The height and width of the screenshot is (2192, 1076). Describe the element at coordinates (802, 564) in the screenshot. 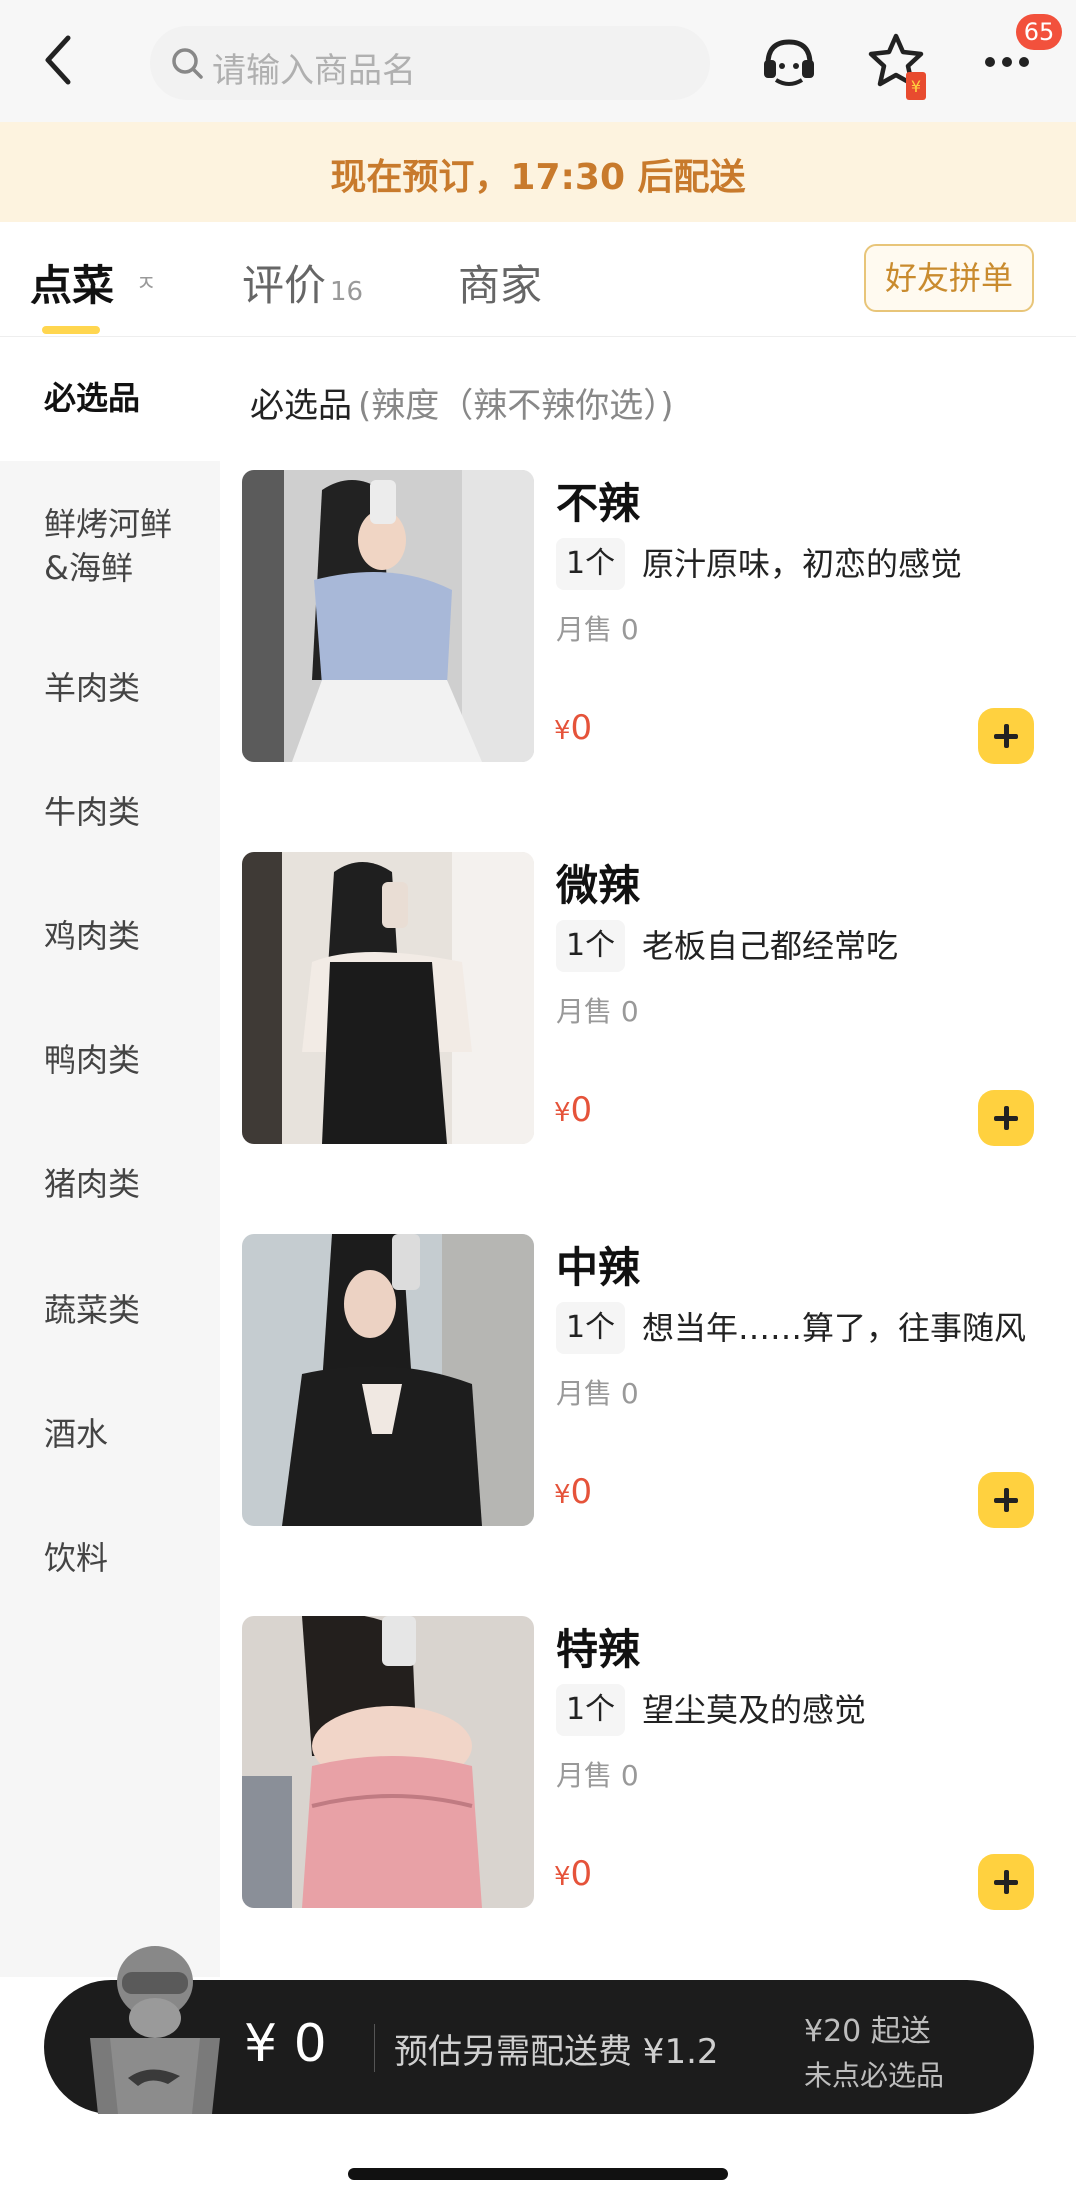

I see `product-desc: 原汁原味，初恋的感觉` at that location.